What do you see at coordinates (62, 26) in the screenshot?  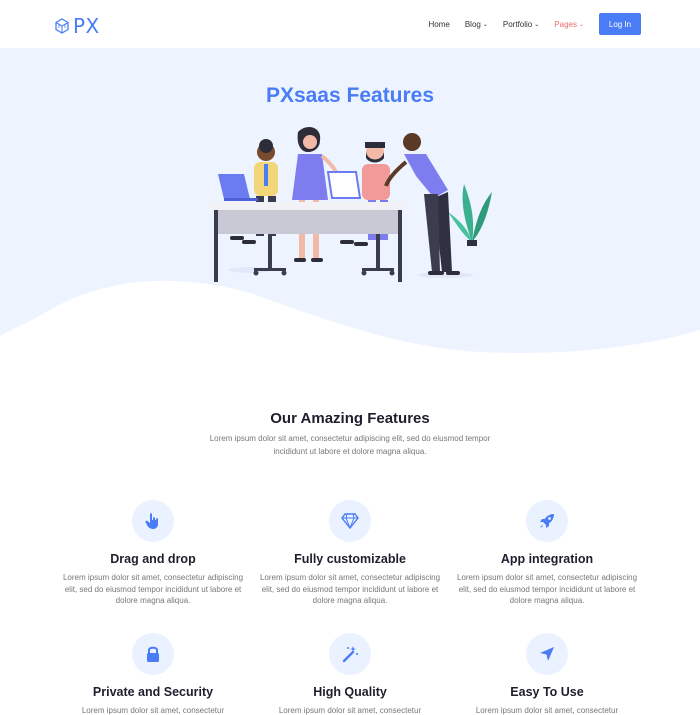 I see `cube-logo-icon` at bounding box center [62, 26].